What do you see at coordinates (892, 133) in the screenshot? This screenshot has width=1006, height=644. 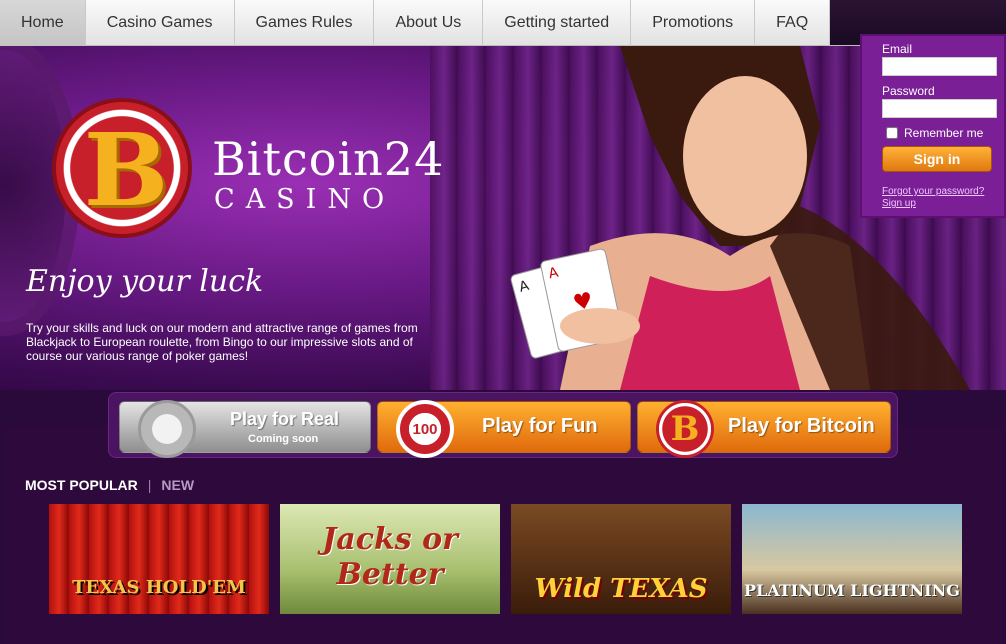 I see `remember-me-checkbox` at bounding box center [892, 133].